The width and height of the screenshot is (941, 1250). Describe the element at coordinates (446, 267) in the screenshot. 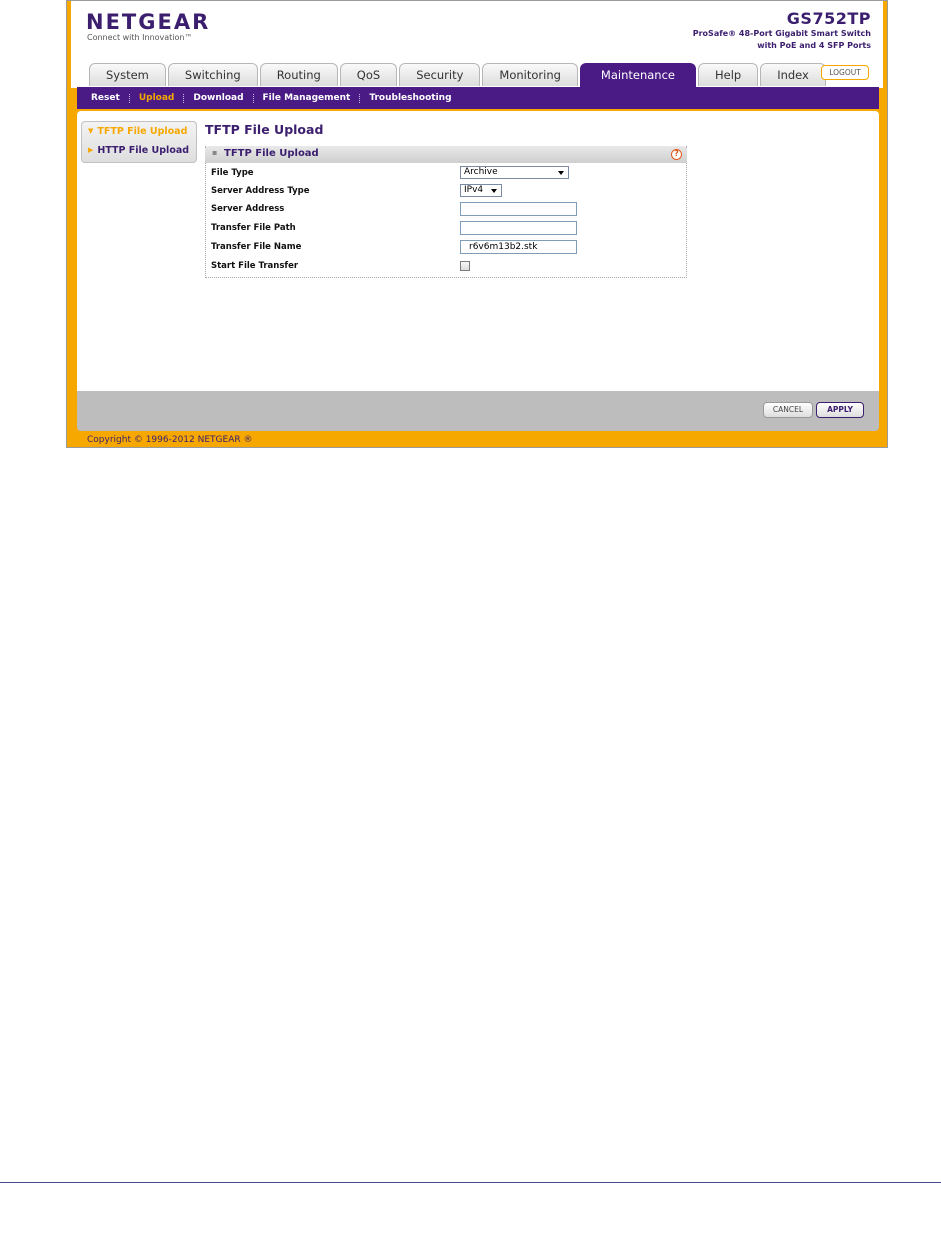

I see `start-file-transfer-row: Start File Transfer` at that location.